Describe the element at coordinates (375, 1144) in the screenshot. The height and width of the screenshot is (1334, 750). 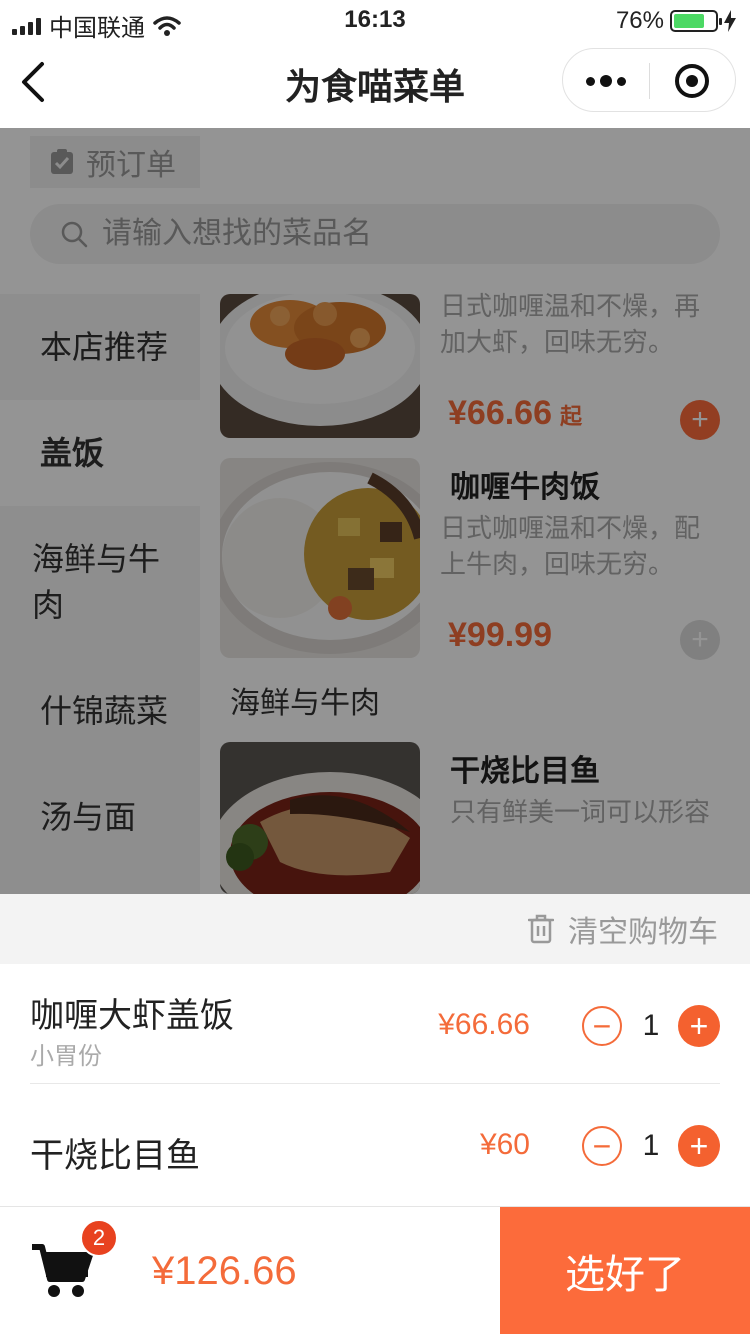
I see `cart-item: 干烧比目鱼 ¥60 − 1 +` at that location.